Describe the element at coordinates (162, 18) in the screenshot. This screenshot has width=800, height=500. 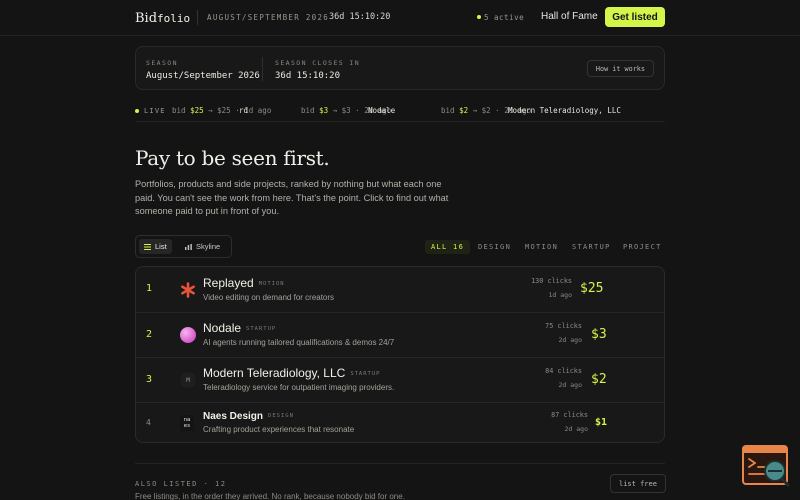
I see `logo: Bidfolio` at that location.